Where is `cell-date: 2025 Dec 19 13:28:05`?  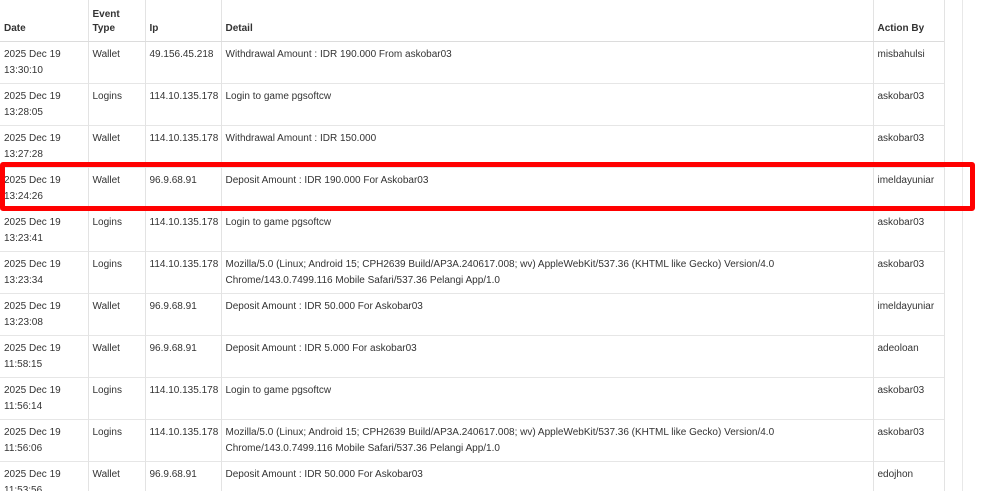 cell-date: 2025 Dec 19 13:28:05 is located at coordinates (44, 103).